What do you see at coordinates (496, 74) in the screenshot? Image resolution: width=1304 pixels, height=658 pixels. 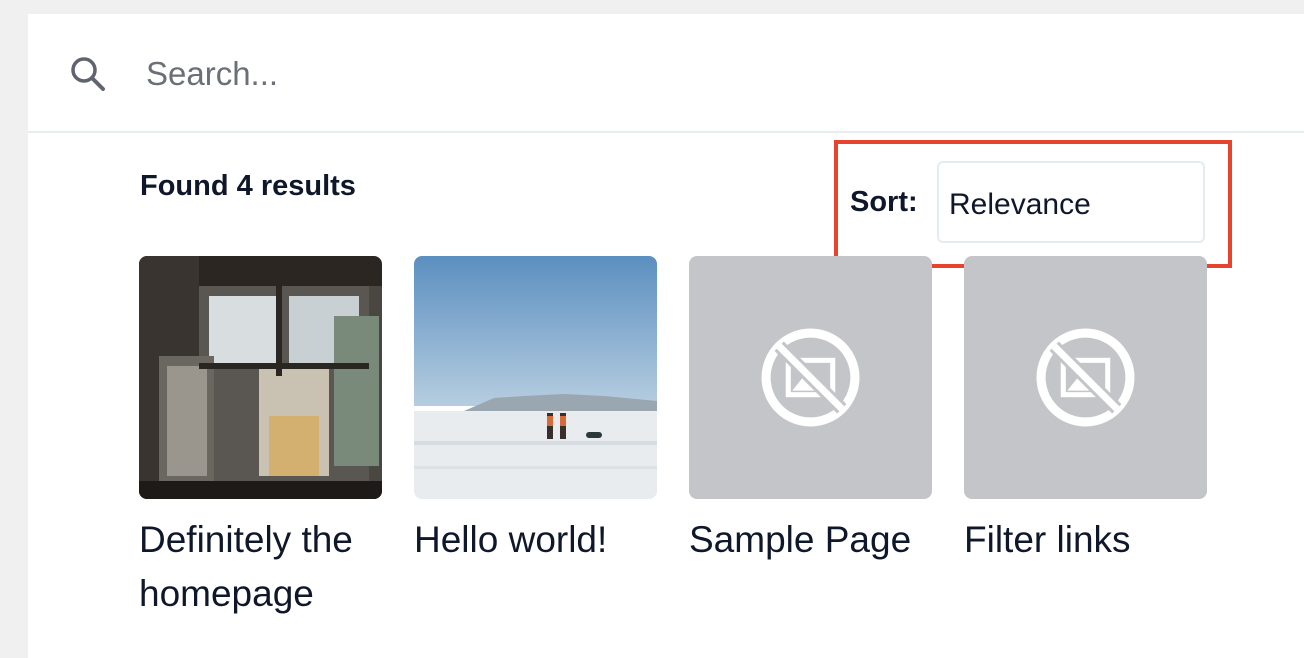 I see `search-input` at bounding box center [496, 74].